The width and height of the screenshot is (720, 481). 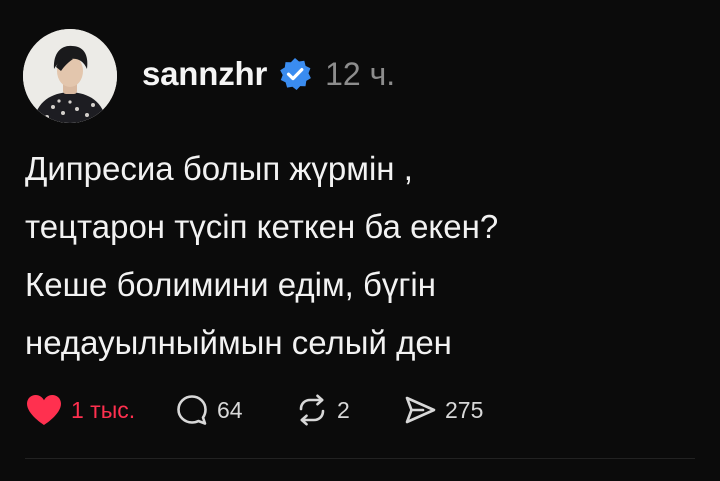 I want to click on repost-count: 2, so click(x=343, y=409).